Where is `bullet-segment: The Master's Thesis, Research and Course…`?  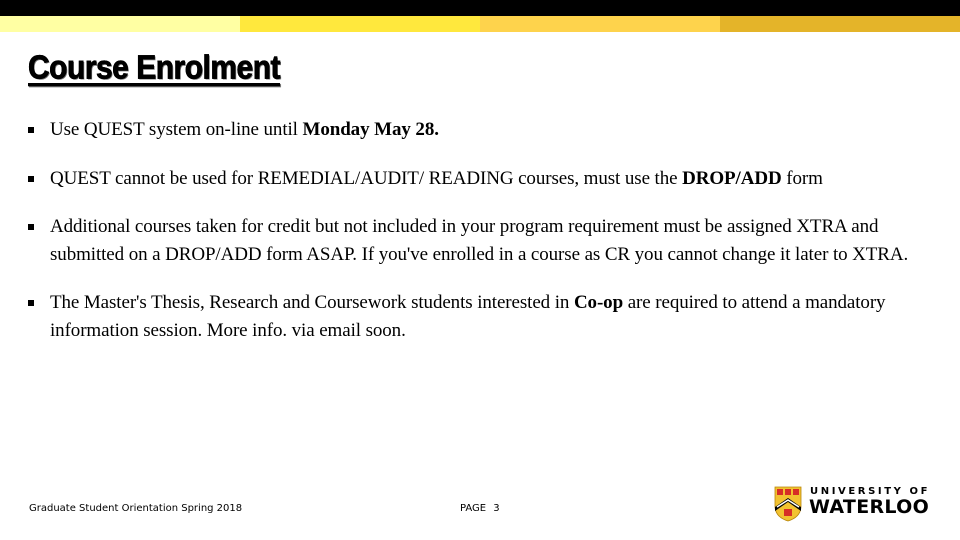 bullet-segment: The Master's Thesis, Research and Course… is located at coordinates (312, 302).